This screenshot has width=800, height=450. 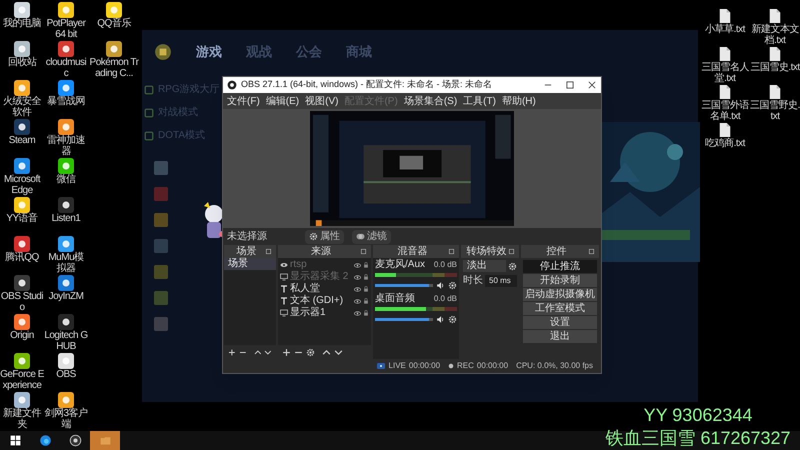 What do you see at coordinates (560, 266) in the screenshot?
I see `control-button: 停止推流` at bounding box center [560, 266].